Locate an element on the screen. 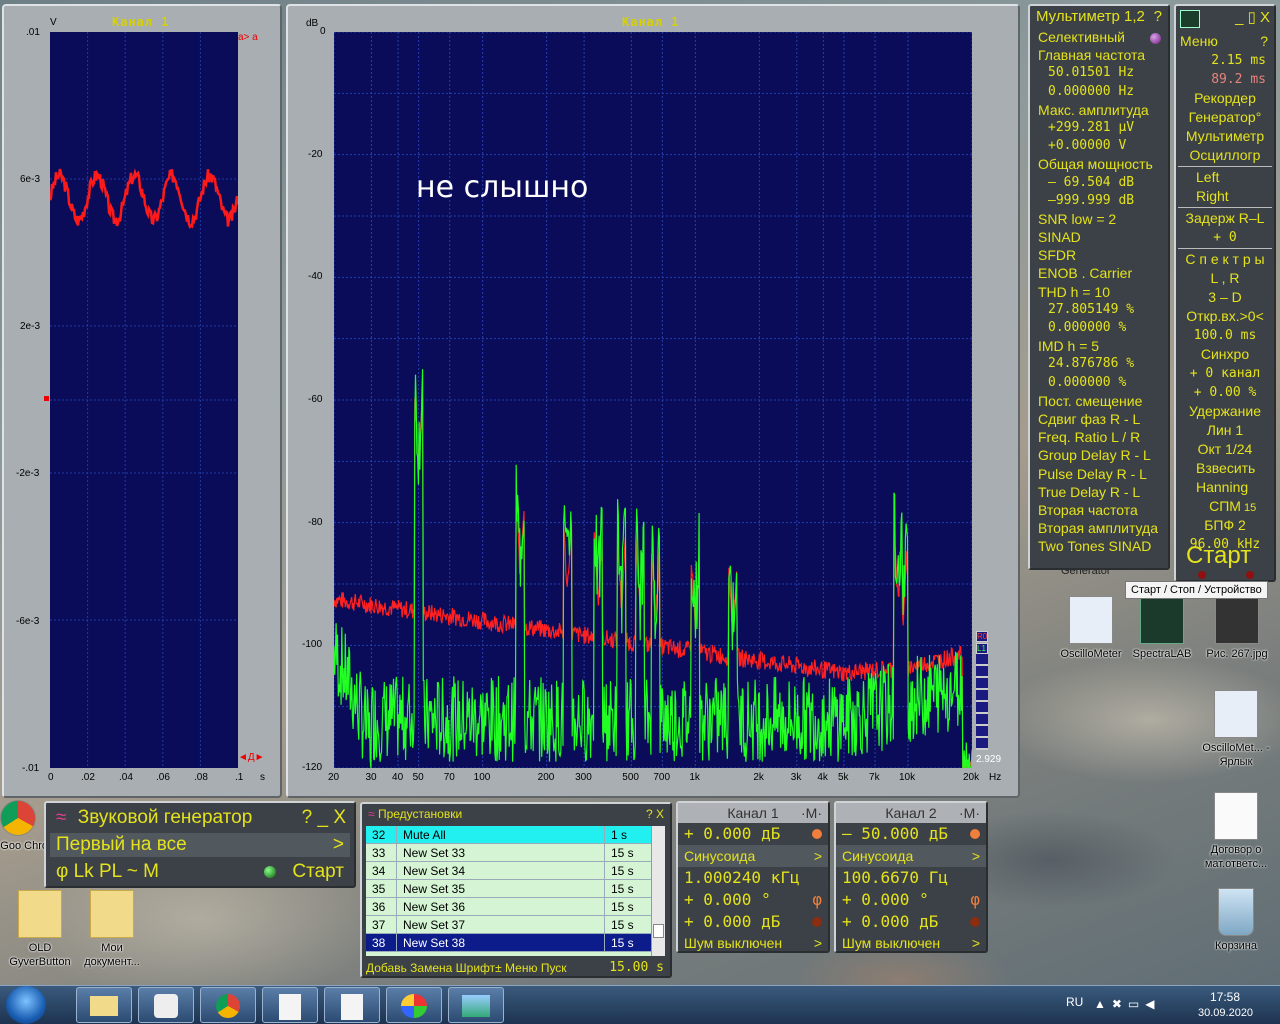 The width and height of the screenshot is (1280, 1024). preset-row: 36 New Set 36 15 s is located at coordinates (508, 907).